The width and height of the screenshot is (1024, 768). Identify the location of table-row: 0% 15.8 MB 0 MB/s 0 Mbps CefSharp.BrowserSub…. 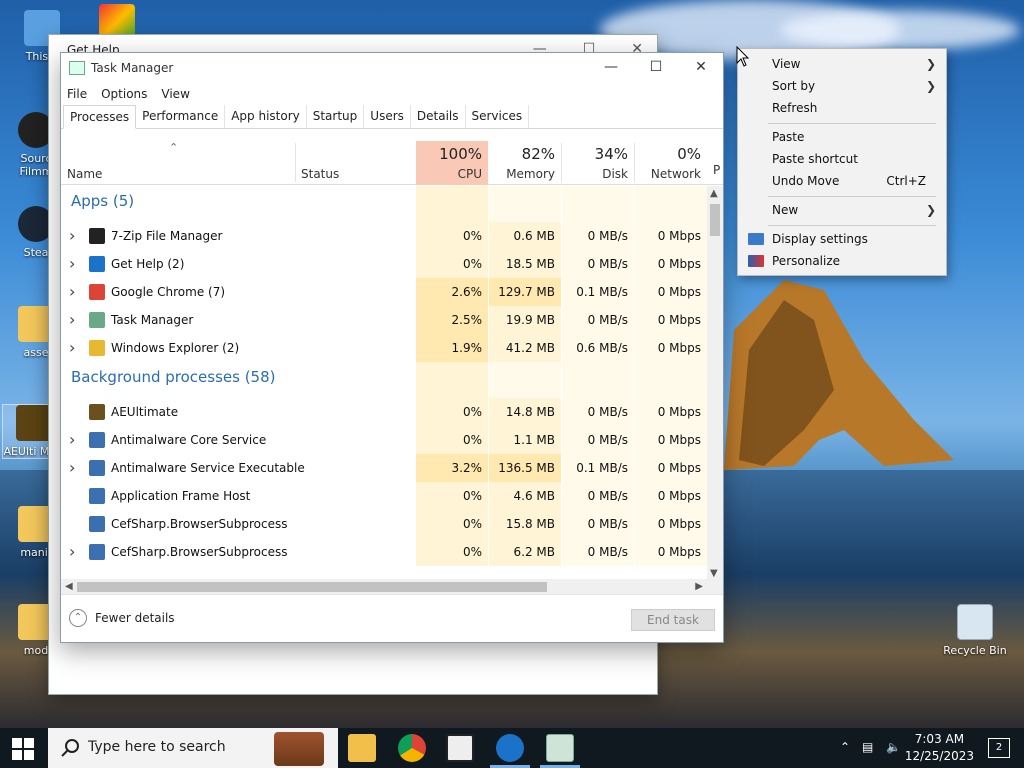
(392, 524).